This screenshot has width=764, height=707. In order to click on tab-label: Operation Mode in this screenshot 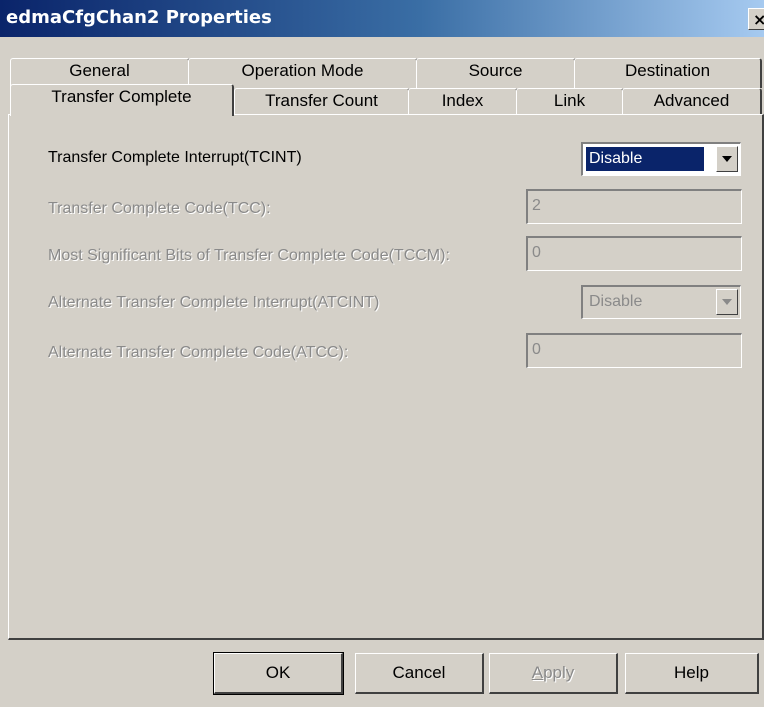, I will do `click(302, 70)`.